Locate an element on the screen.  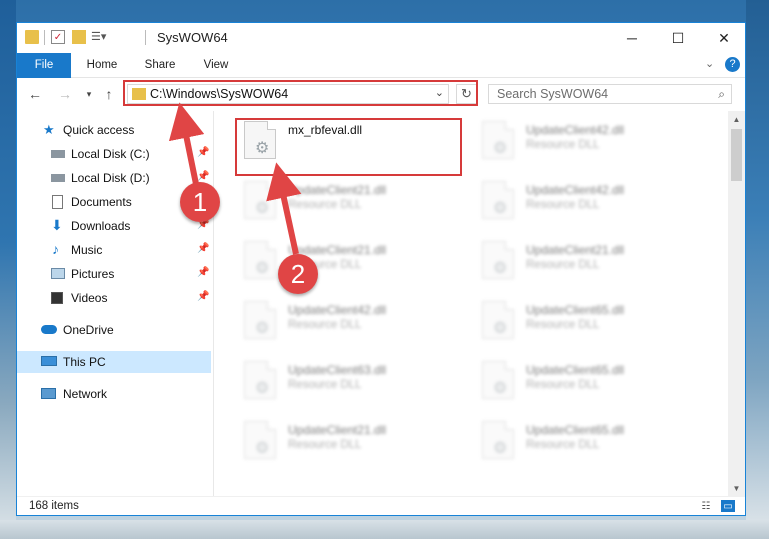
sidebar-item-label: OneDrive is located at coordinates (88, 330).